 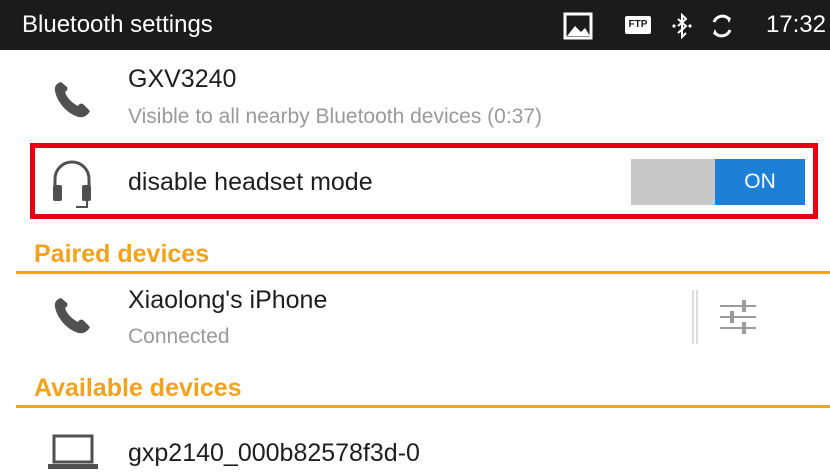 I want to click on available-device-name: gxp2140_000b82578f3d-0, so click(x=274, y=453).